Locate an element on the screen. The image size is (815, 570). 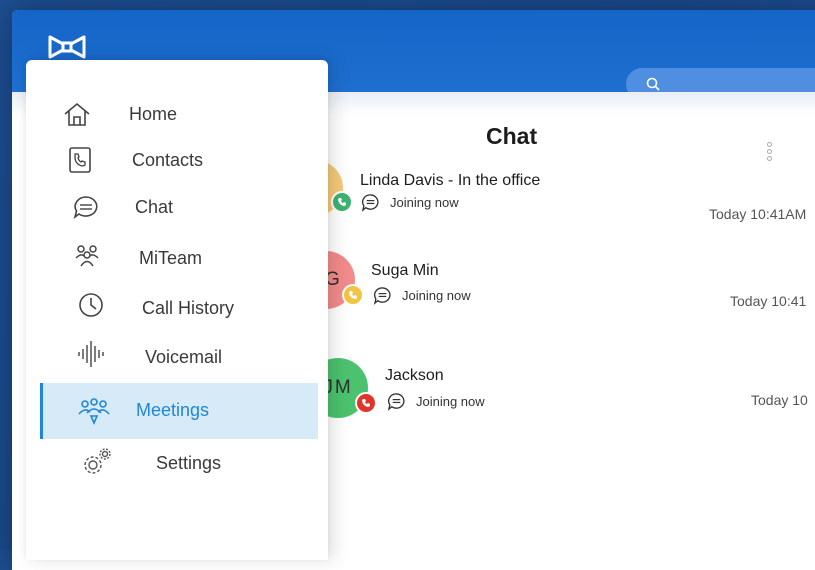
home-icon is located at coordinates (77, 114).